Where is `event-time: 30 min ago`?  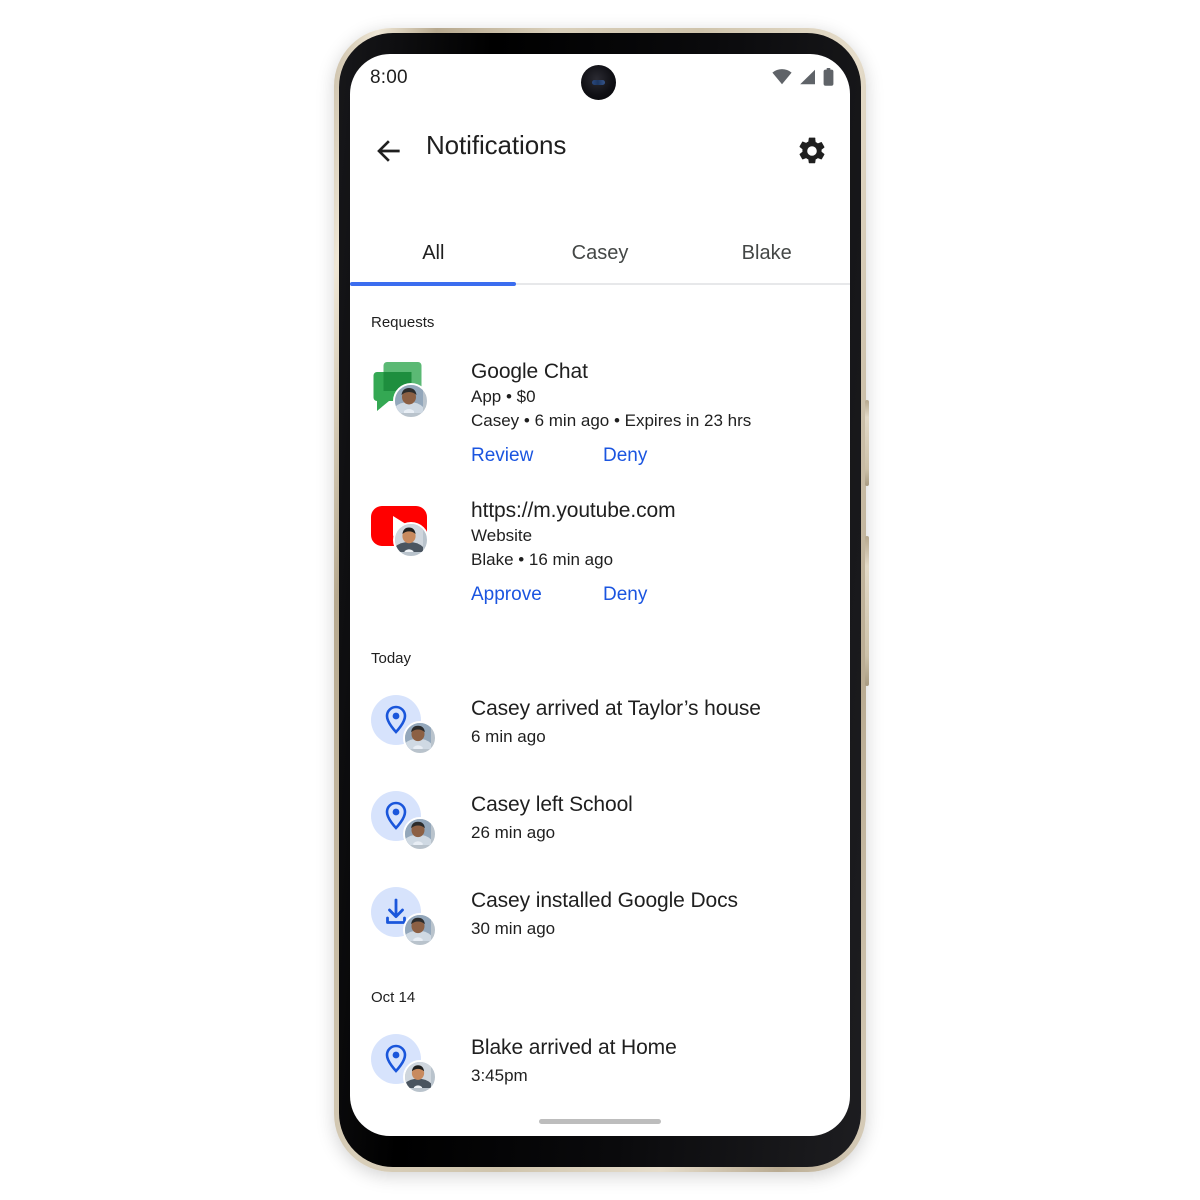
event-time: 30 min ago is located at coordinates (513, 928).